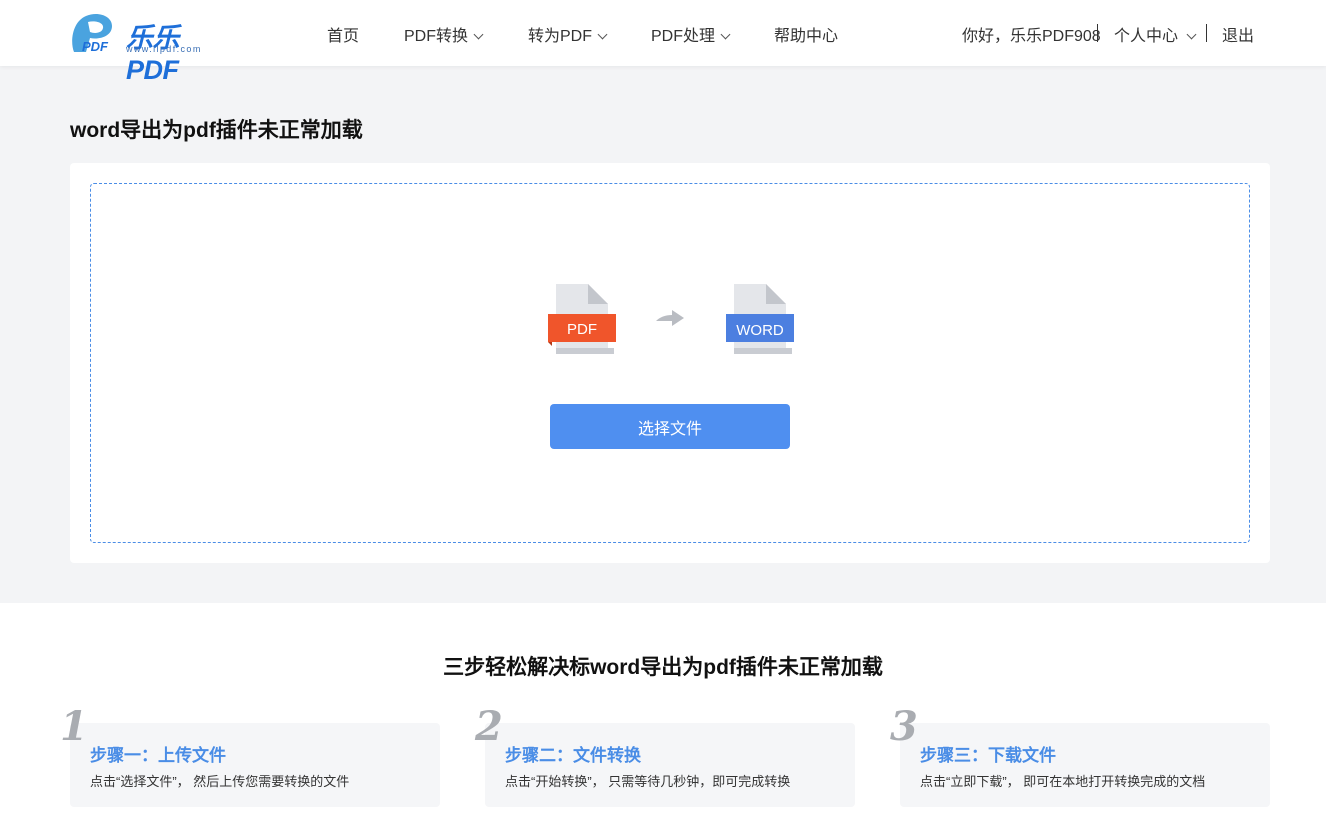 The height and width of the screenshot is (833, 1326). Describe the element at coordinates (489, 726) in the screenshot. I see `step-number: 2` at that location.